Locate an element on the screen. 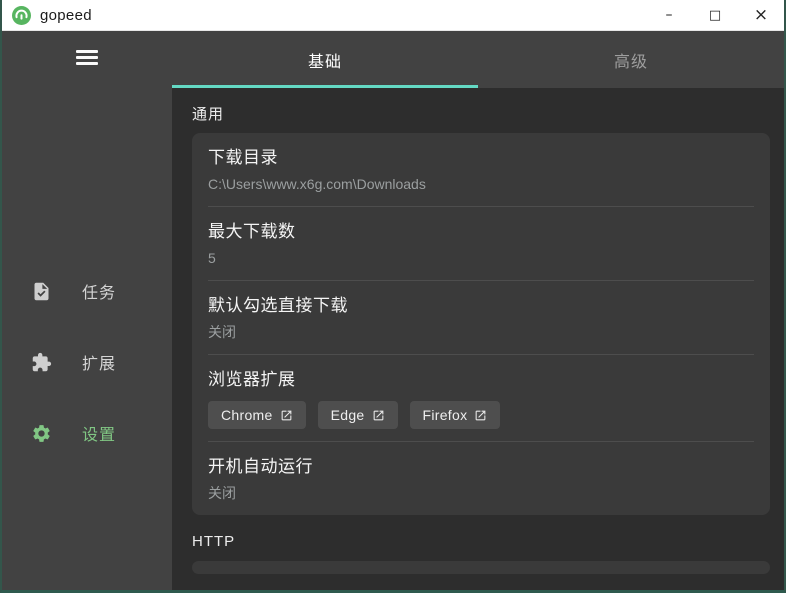  chrome-extension-button: Chrome is located at coordinates (257, 415).